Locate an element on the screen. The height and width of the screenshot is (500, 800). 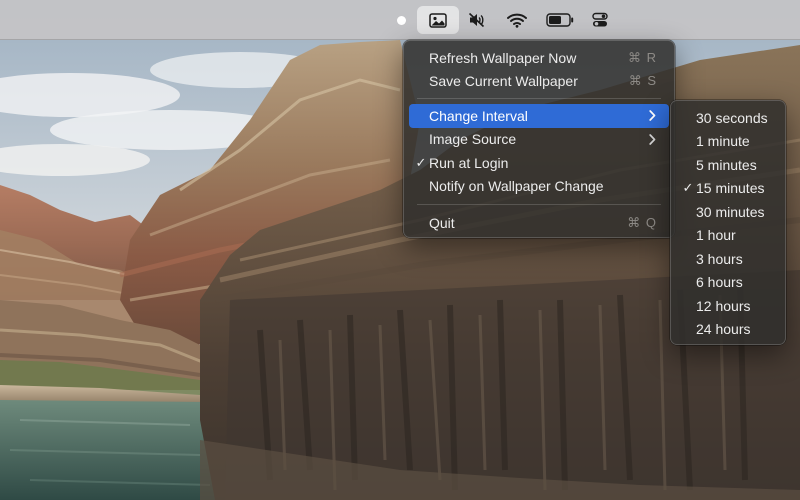
shortcut-label: ⌘ S is located at coordinates (642, 81).